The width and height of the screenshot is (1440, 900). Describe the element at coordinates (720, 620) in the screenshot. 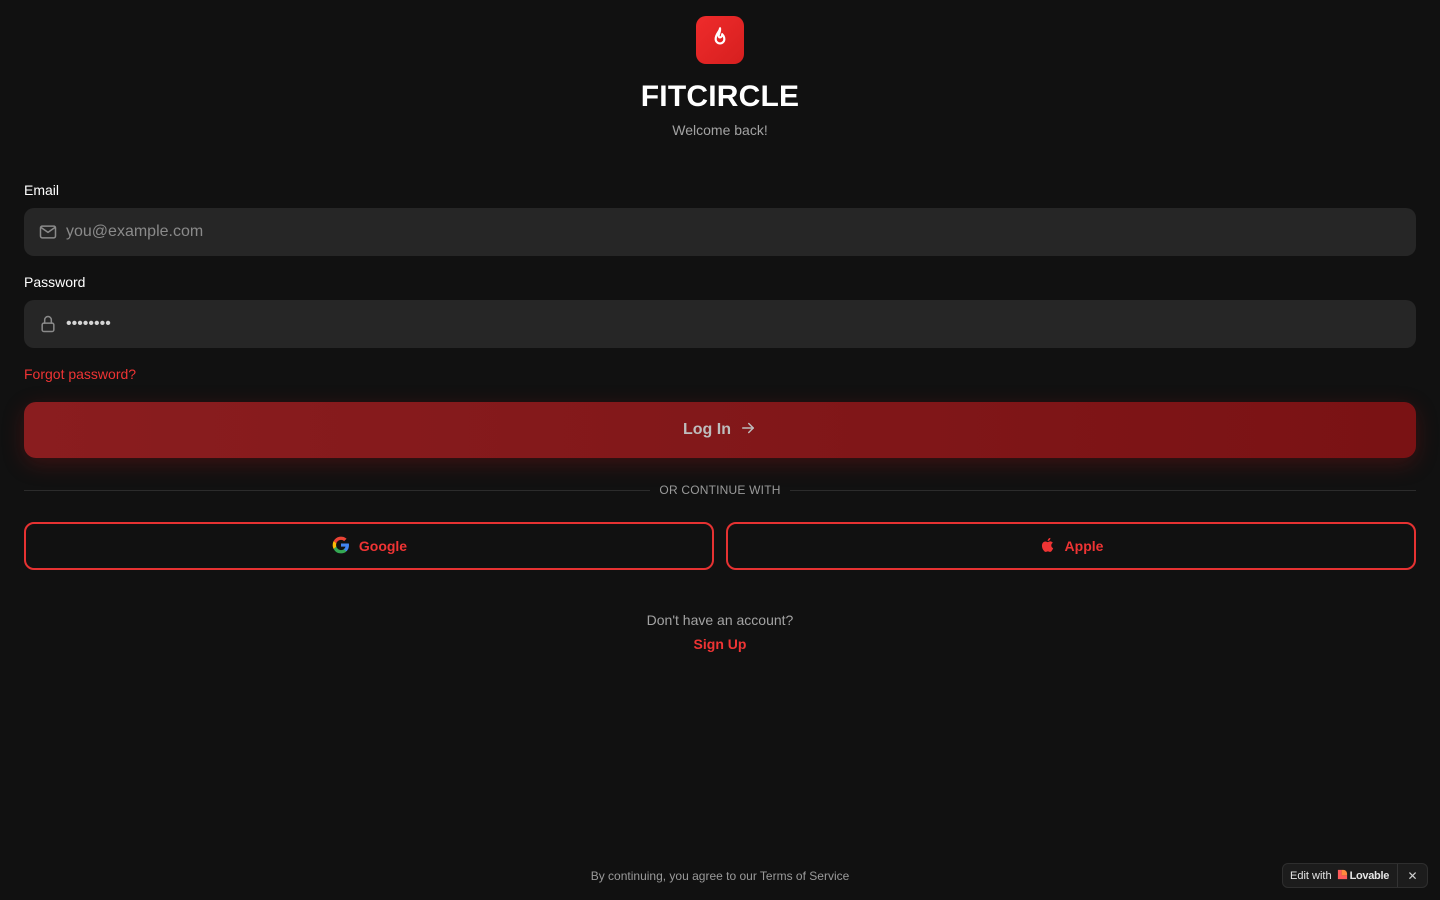

I see `no-account-text: Don't have an account?` at that location.